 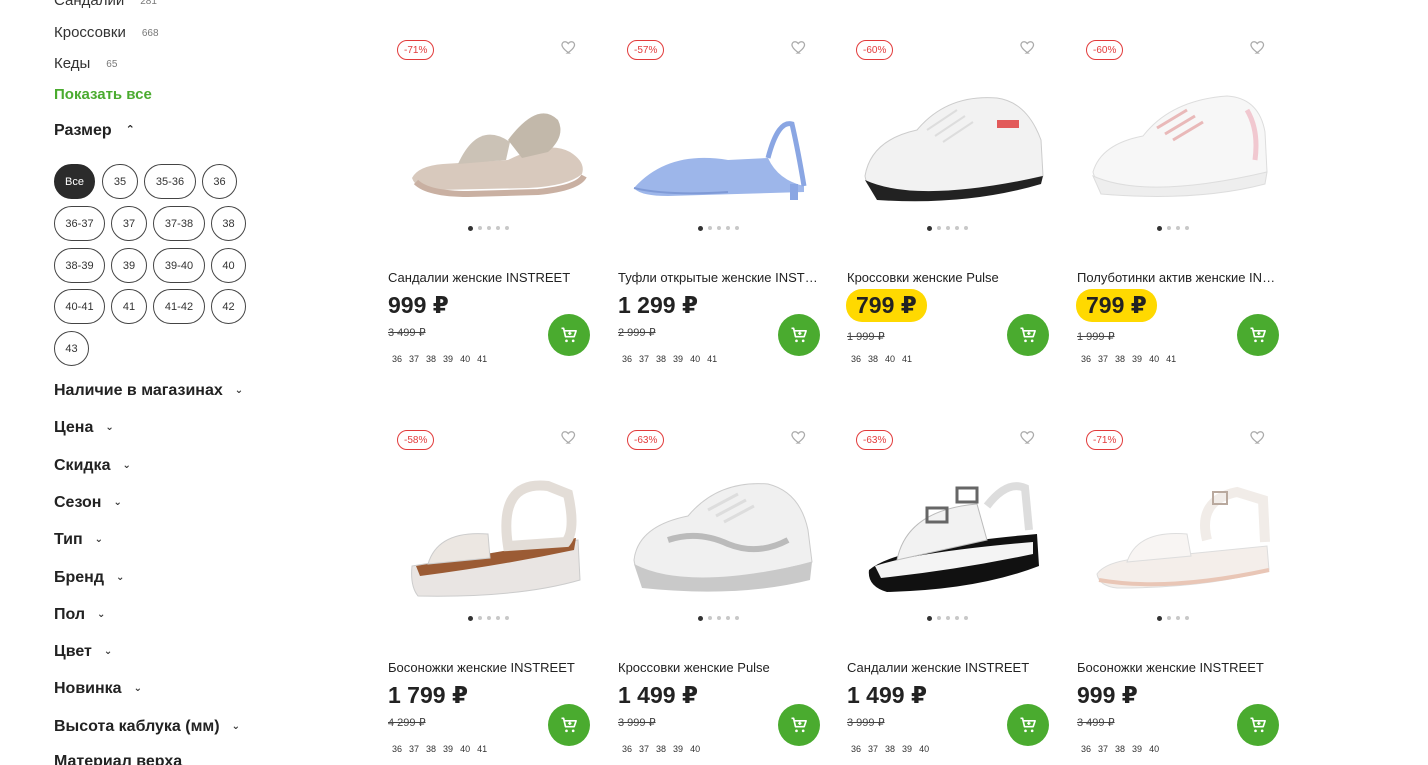 What do you see at coordinates (723, 535) in the screenshot?
I see `product-image-chunky-sneaker` at bounding box center [723, 535].